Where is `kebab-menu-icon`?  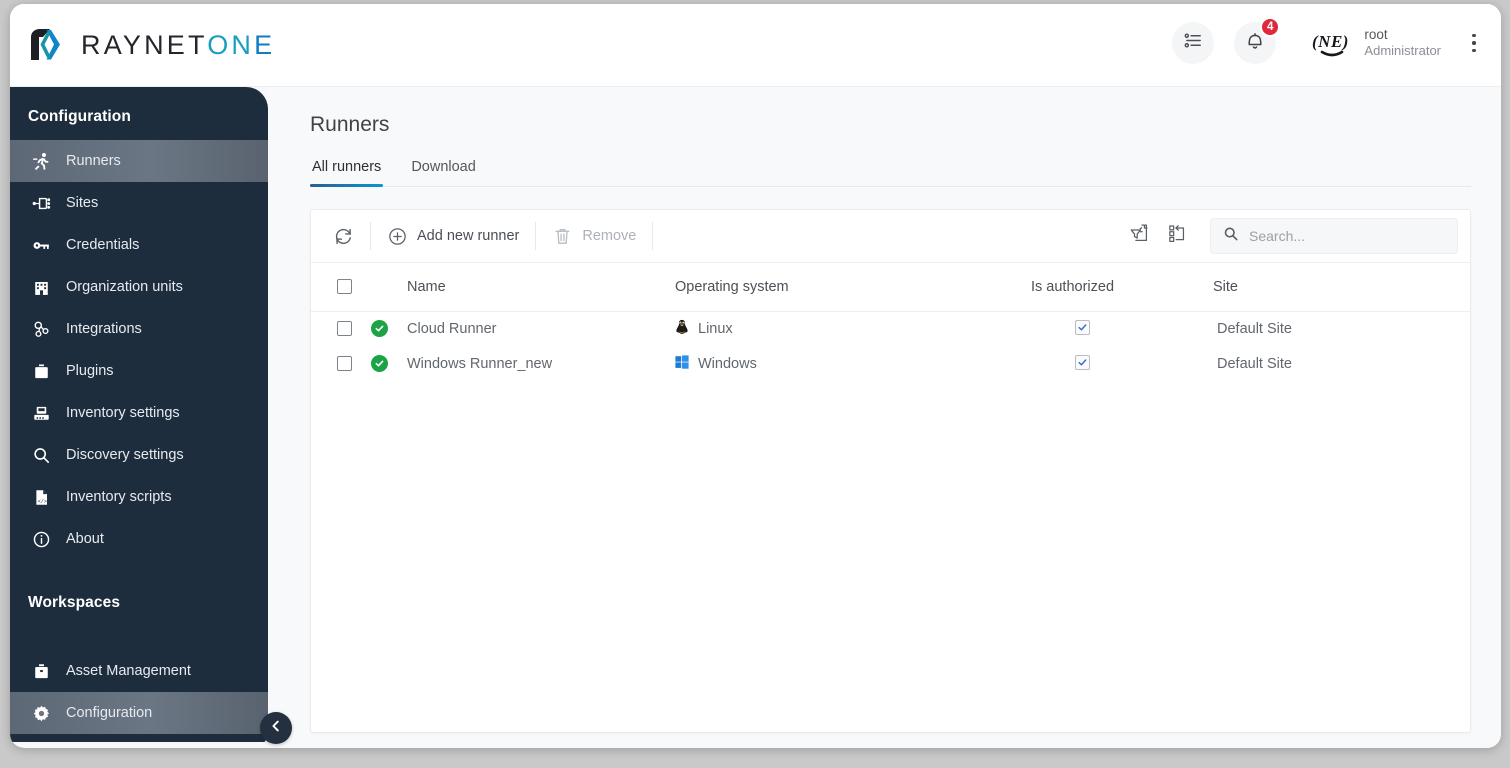
kebab-menu-icon is located at coordinates (1474, 43).